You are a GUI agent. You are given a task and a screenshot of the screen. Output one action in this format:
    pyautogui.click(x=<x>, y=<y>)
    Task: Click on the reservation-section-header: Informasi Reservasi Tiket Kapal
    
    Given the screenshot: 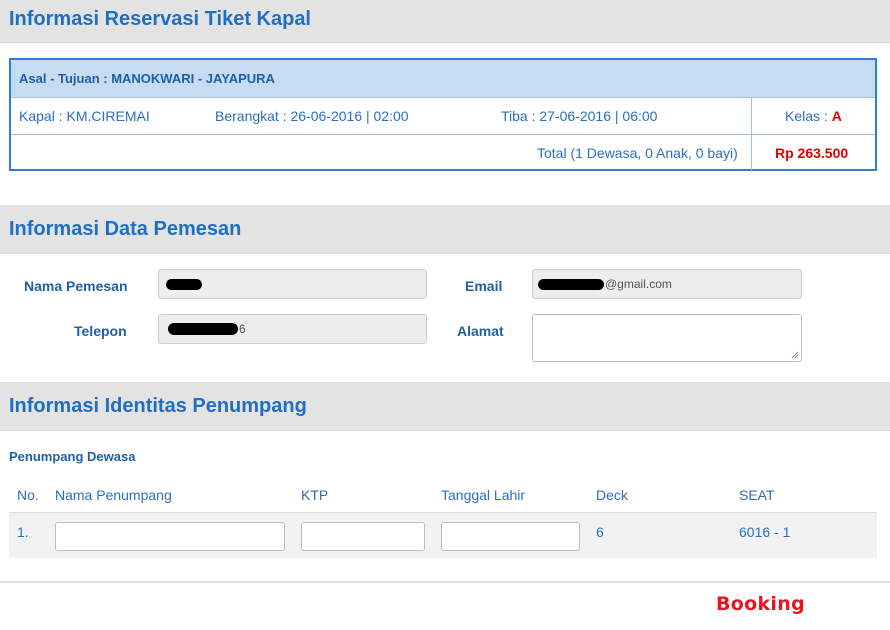 What is the action you would take?
    pyautogui.click(x=445, y=21)
    